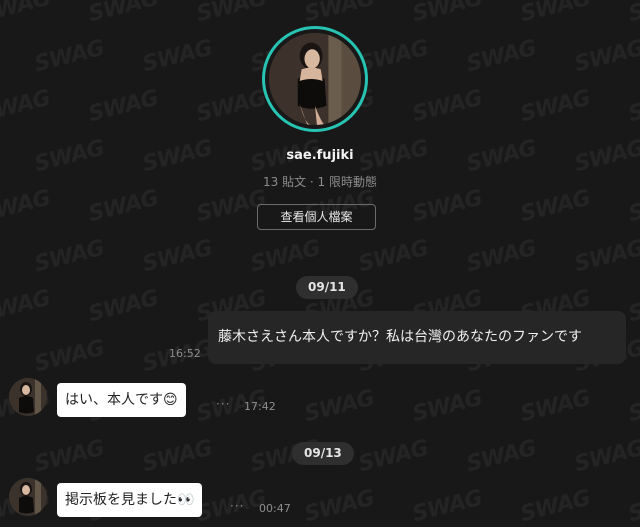 This screenshot has width=640, height=527. I want to click on message-incoming: はい、本人です😊, so click(121, 400).